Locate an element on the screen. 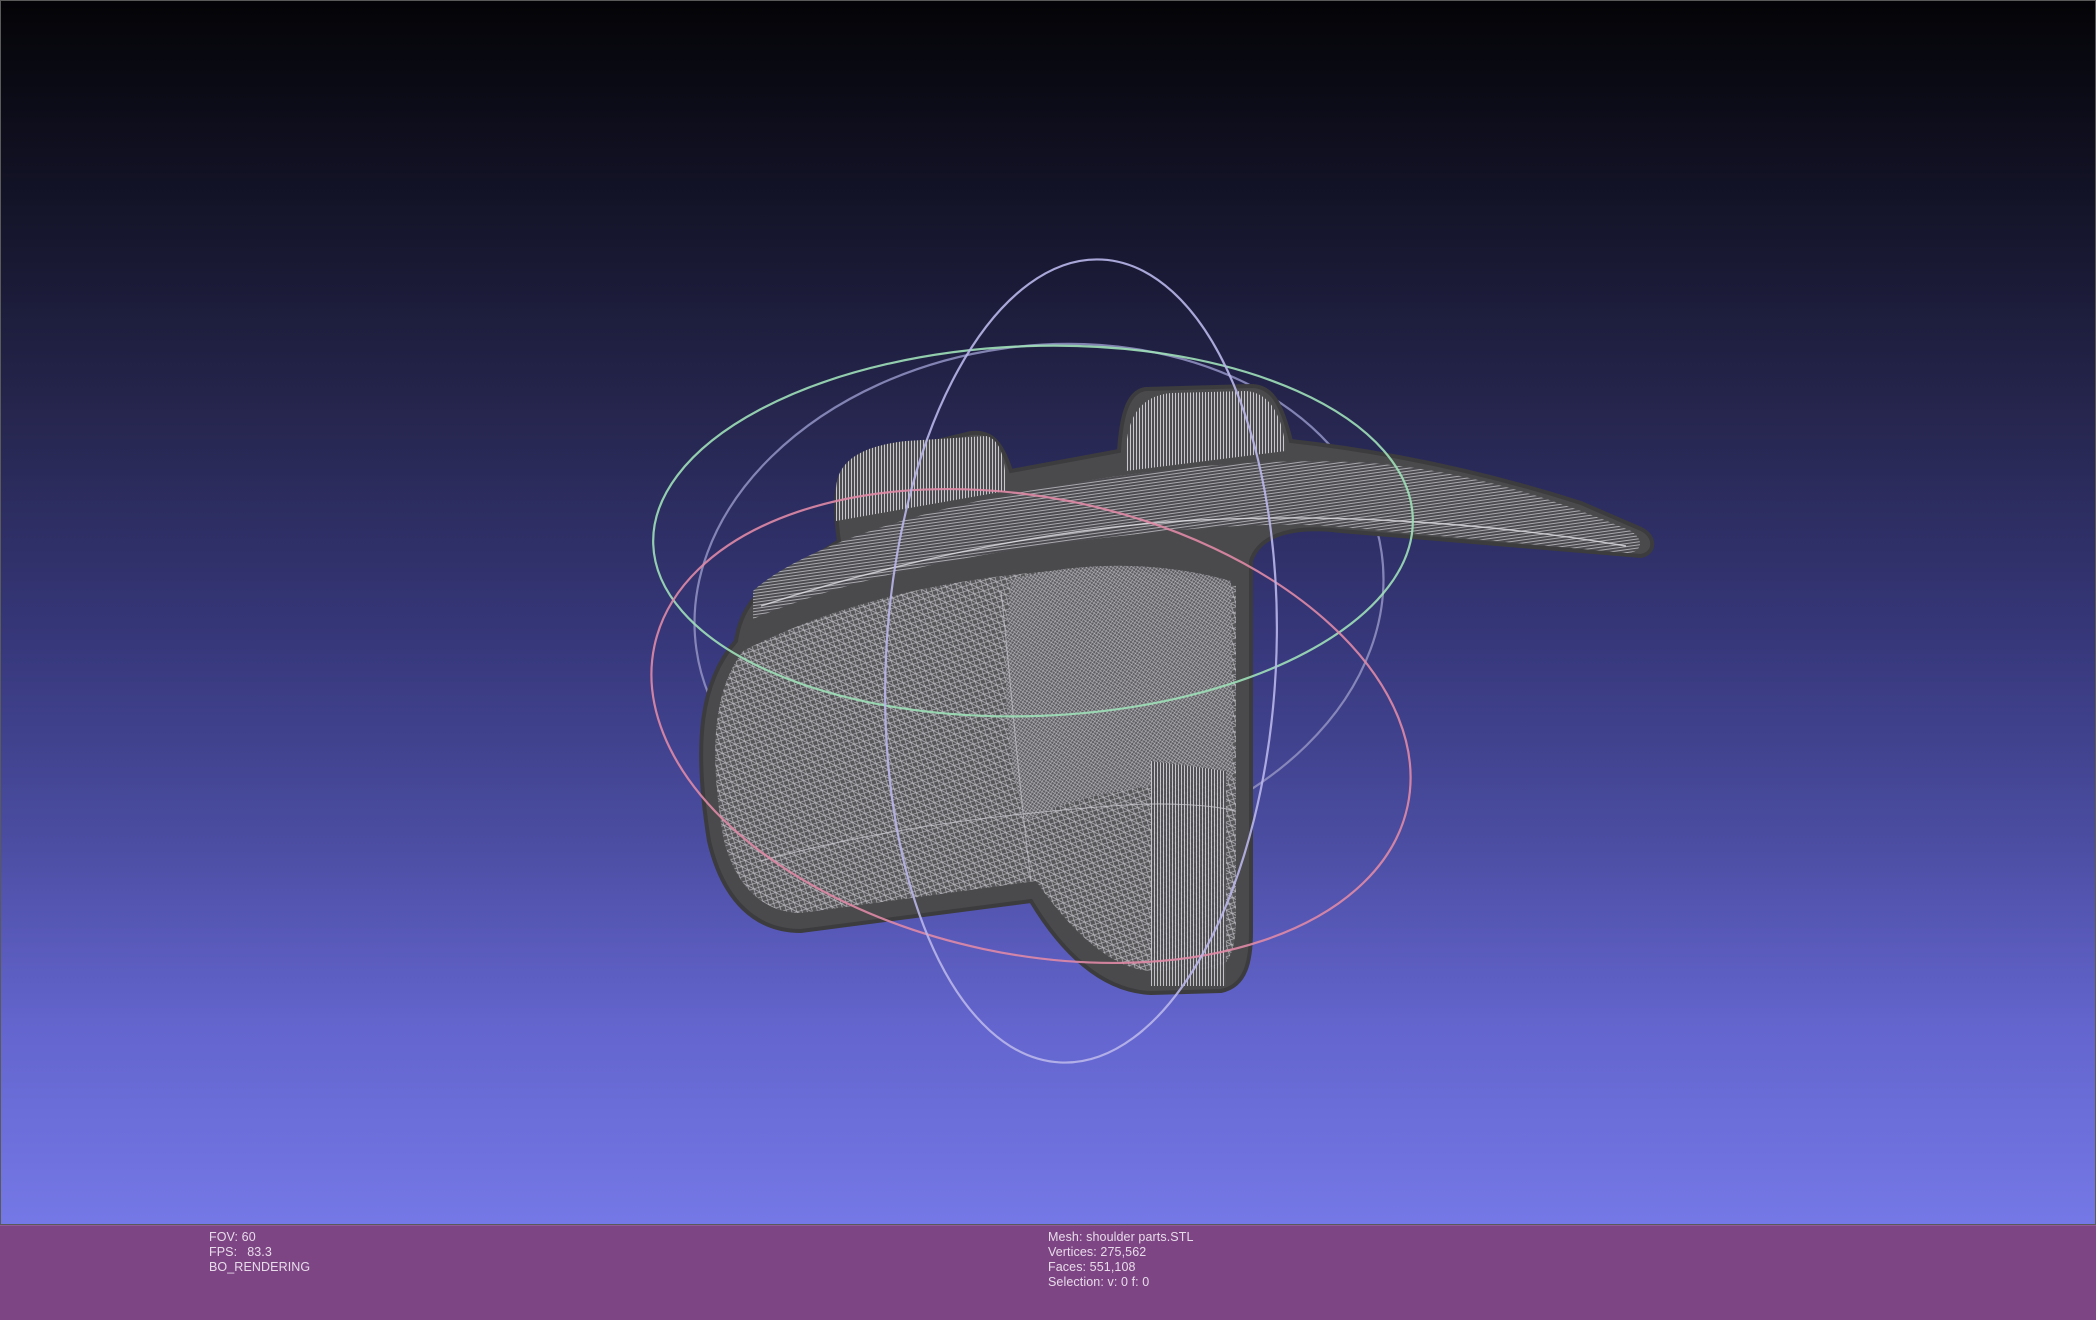 The image size is (2096, 1320). face-count: Faces: 551,108 is located at coordinates (1092, 1267).